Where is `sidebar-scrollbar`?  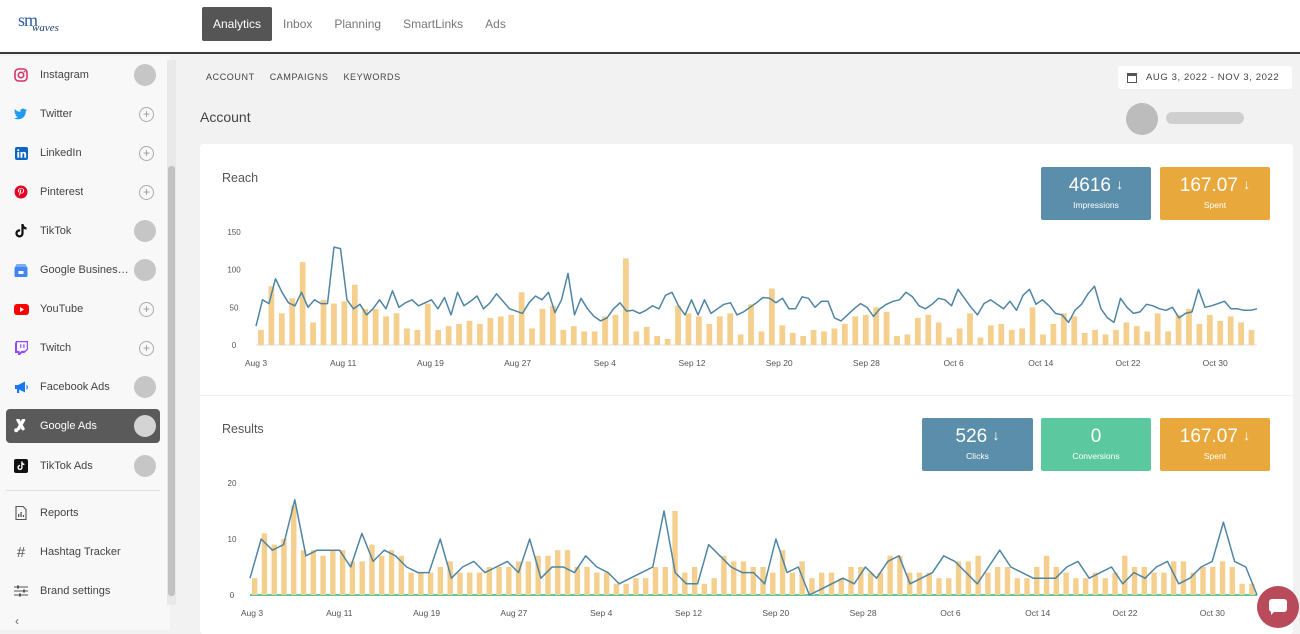
sidebar-scrollbar is located at coordinates (171, 332).